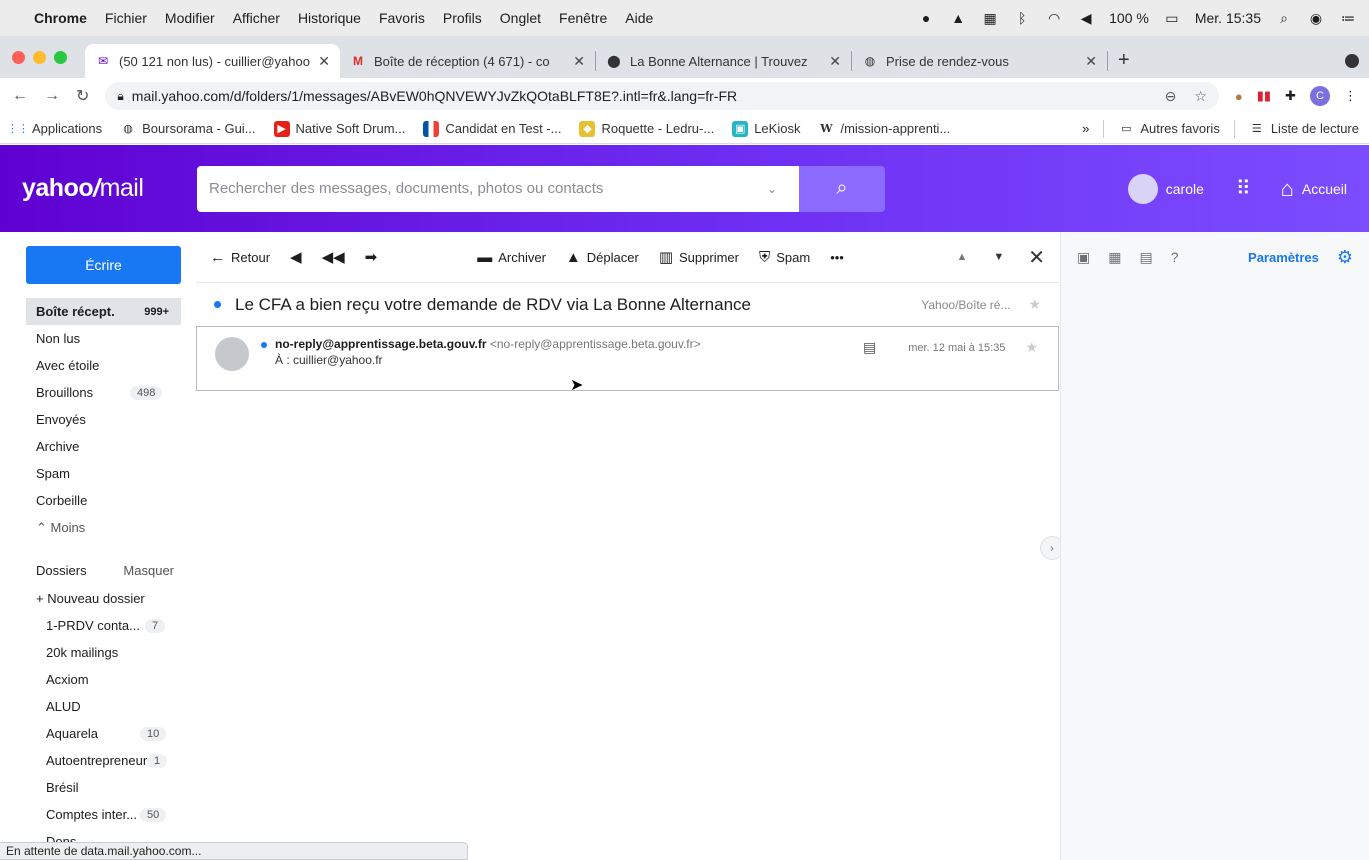  Describe the element at coordinates (723, 61) in the screenshot. I see `tab-la-bonne-alternance: ⬤ La Bonne Alternance | Trouvez ✕` at that location.